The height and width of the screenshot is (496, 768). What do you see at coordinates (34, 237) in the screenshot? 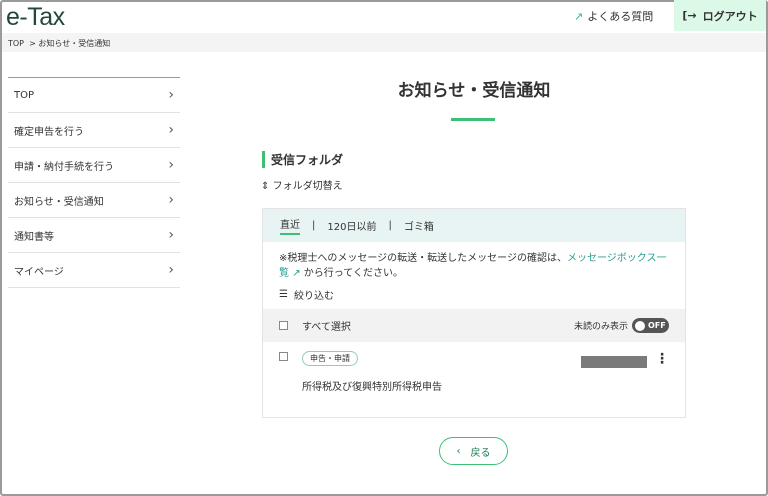
I see `sidebar-item-label: 通知書等` at bounding box center [34, 237].